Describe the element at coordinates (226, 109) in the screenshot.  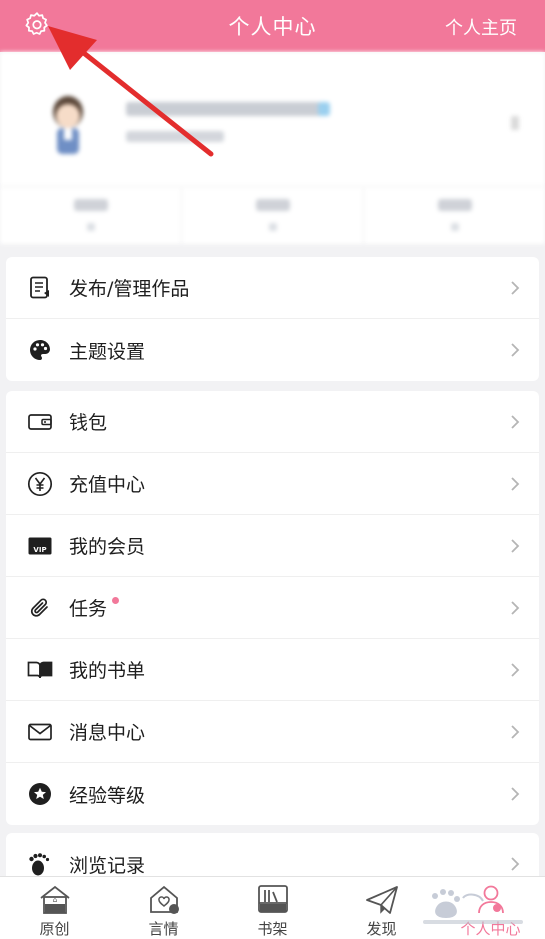
I see `username-placeholder` at that location.